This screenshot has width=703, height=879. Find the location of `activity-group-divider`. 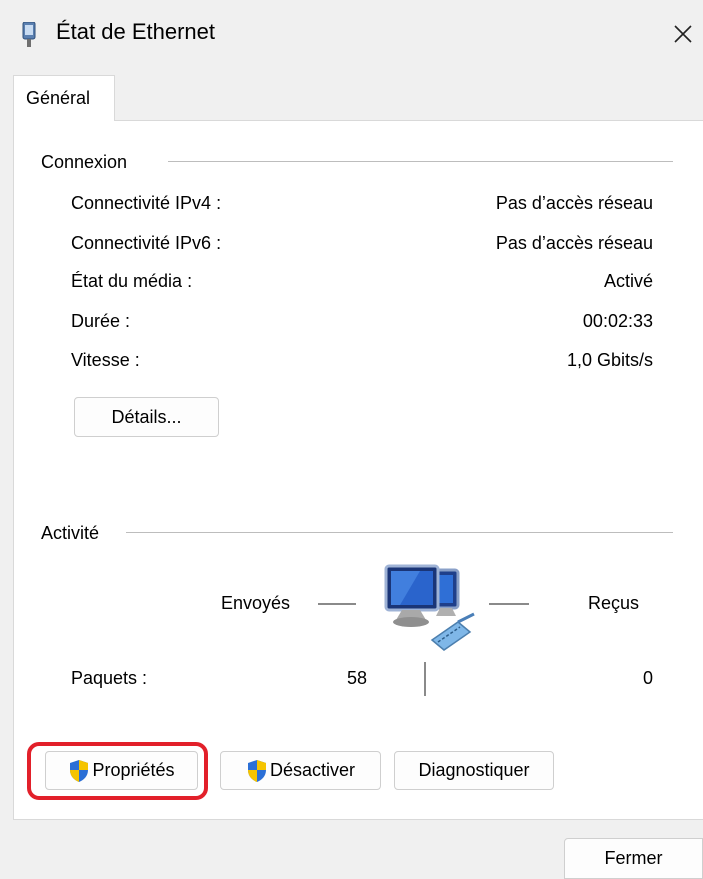

activity-group-divider is located at coordinates (399, 532).